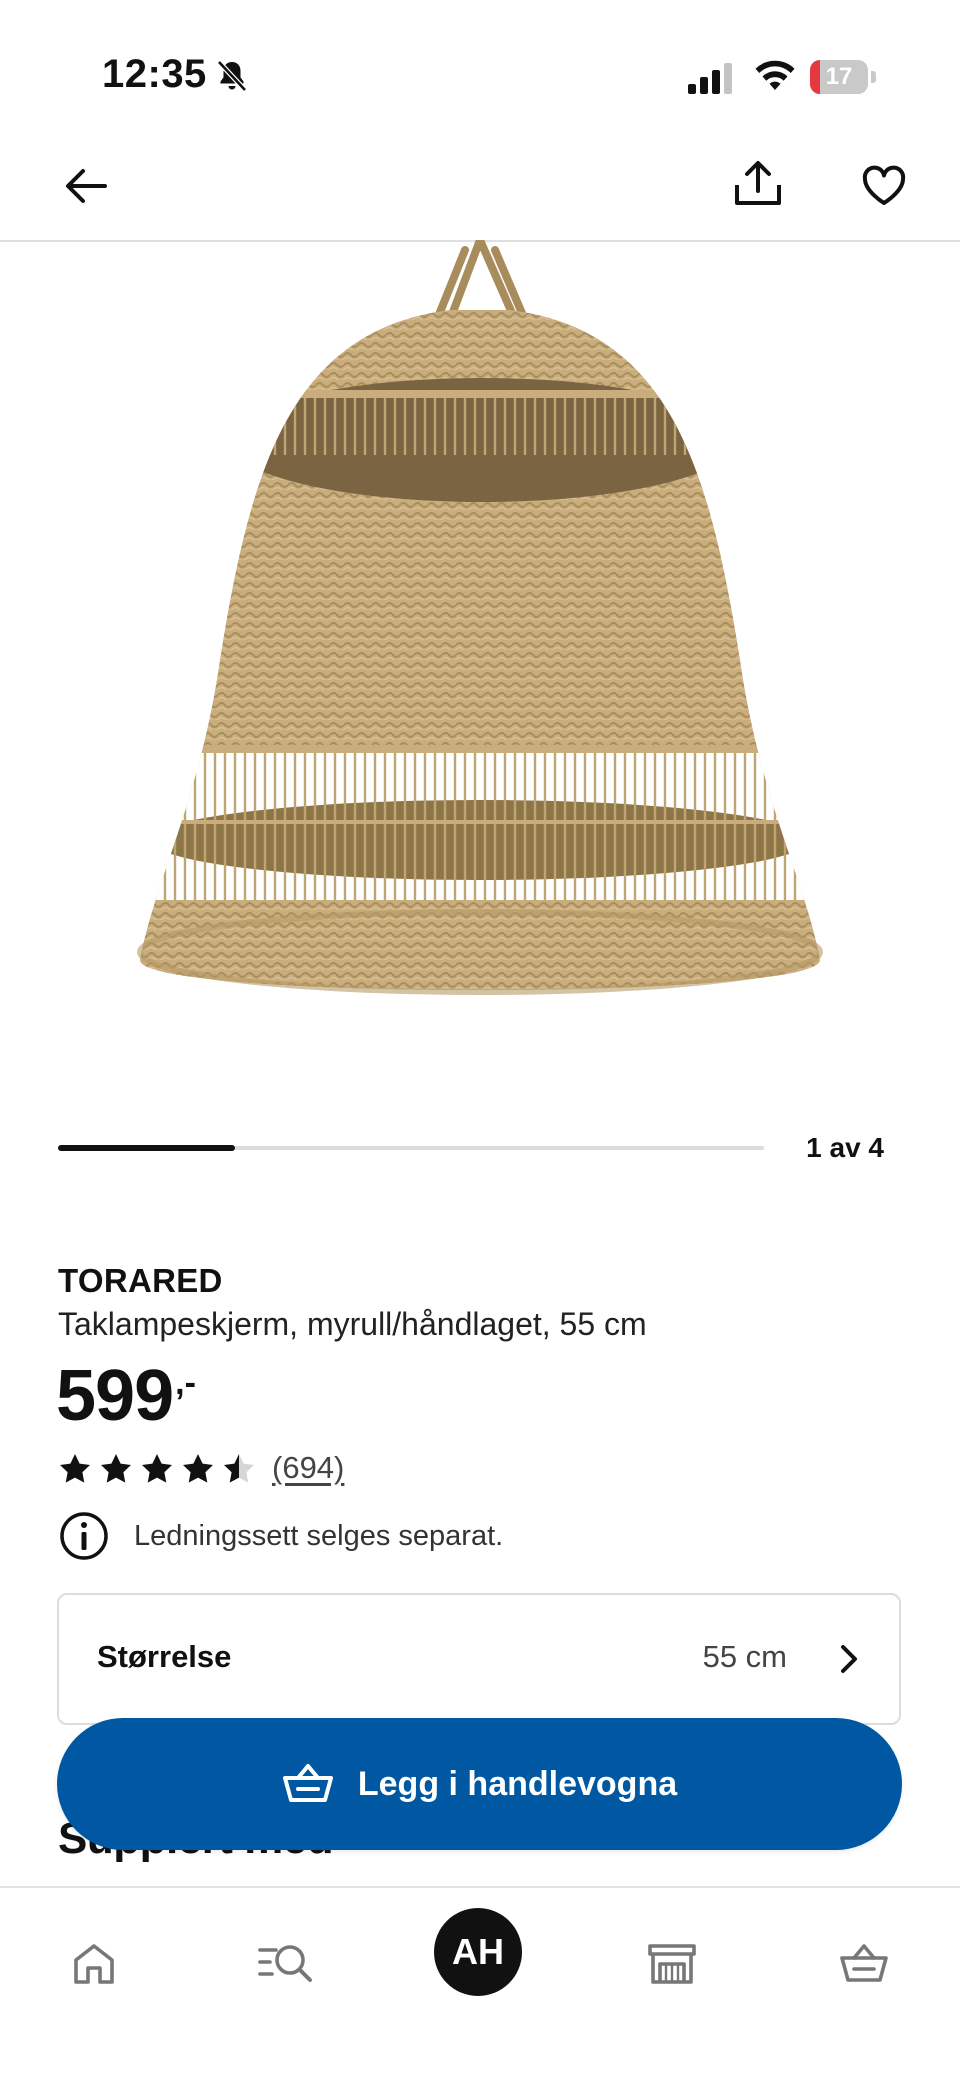 This screenshot has height=2089, width=960. Describe the element at coordinates (712, 79) in the screenshot. I see `cellular-signal-icon` at that location.